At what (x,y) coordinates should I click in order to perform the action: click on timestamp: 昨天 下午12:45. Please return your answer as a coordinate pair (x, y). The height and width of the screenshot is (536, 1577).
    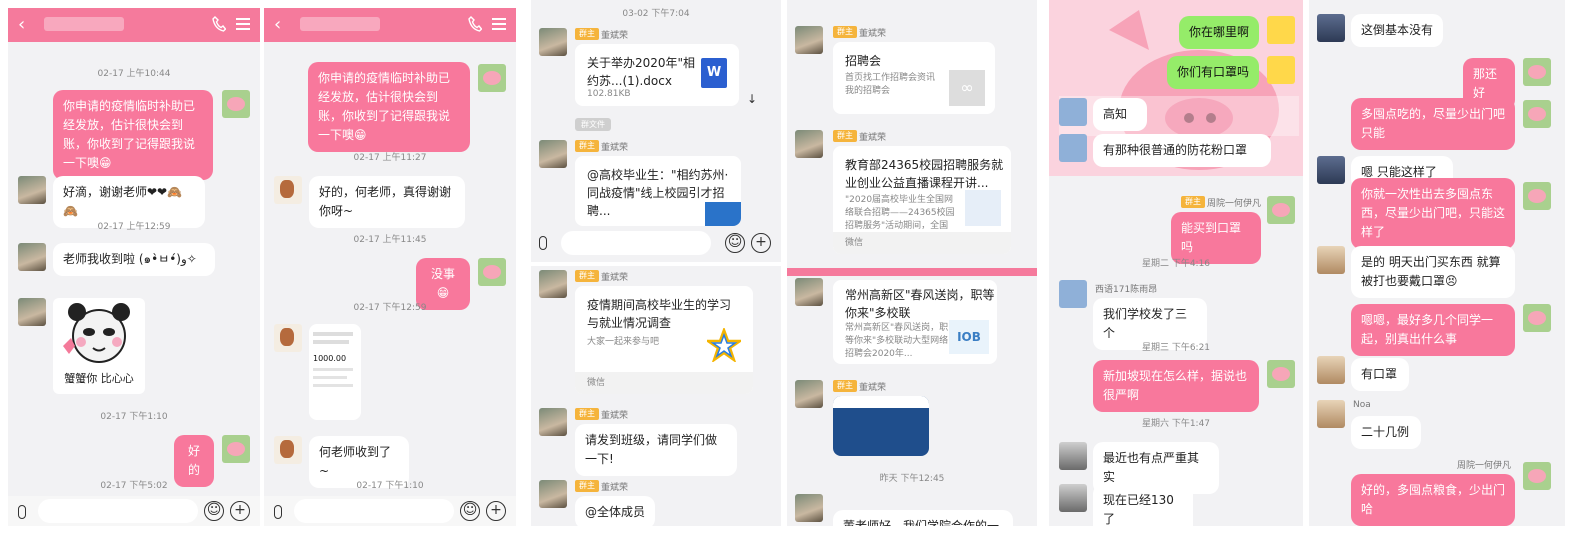
    Looking at the image, I should click on (912, 479).